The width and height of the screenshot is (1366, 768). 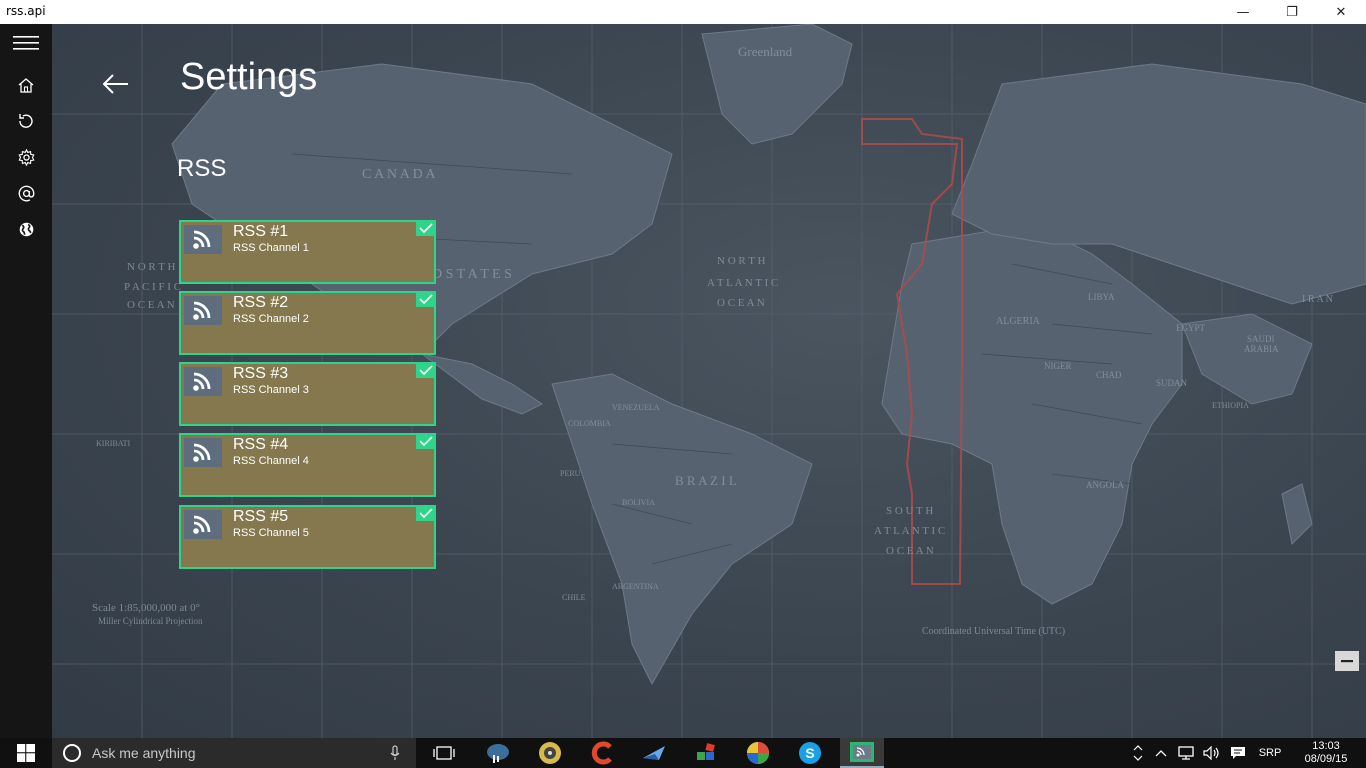 I want to click on taskbar-app-rss, so click(x=862, y=753).